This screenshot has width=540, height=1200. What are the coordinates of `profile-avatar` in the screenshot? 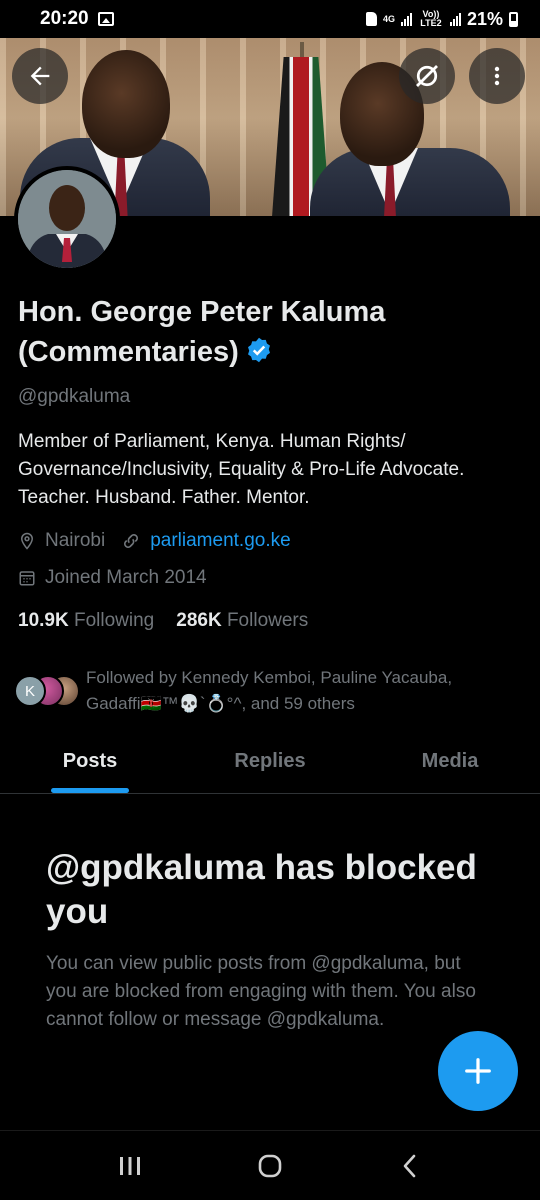 It's located at (67, 219).